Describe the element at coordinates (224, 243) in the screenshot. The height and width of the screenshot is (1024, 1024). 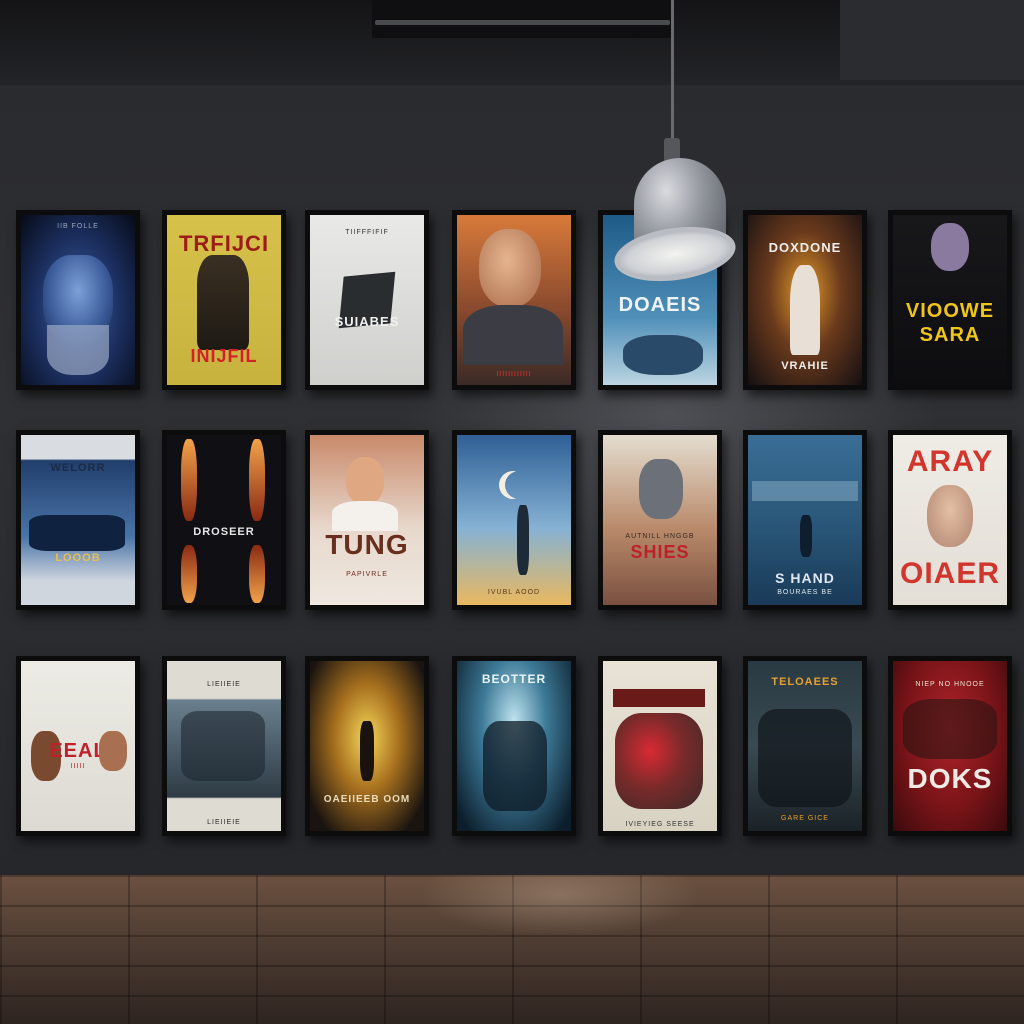
I see `poster-title: TRFIJCI` at that location.